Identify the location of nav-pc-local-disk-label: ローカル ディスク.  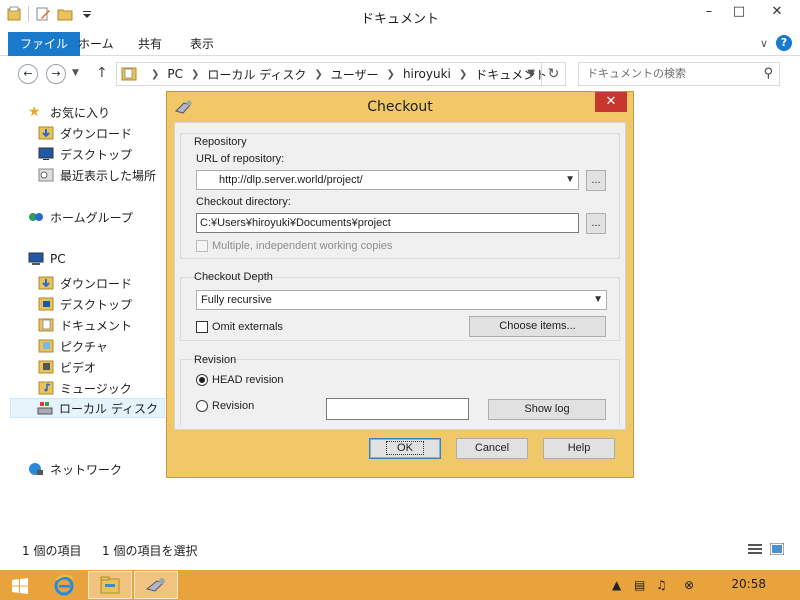
(108, 408).